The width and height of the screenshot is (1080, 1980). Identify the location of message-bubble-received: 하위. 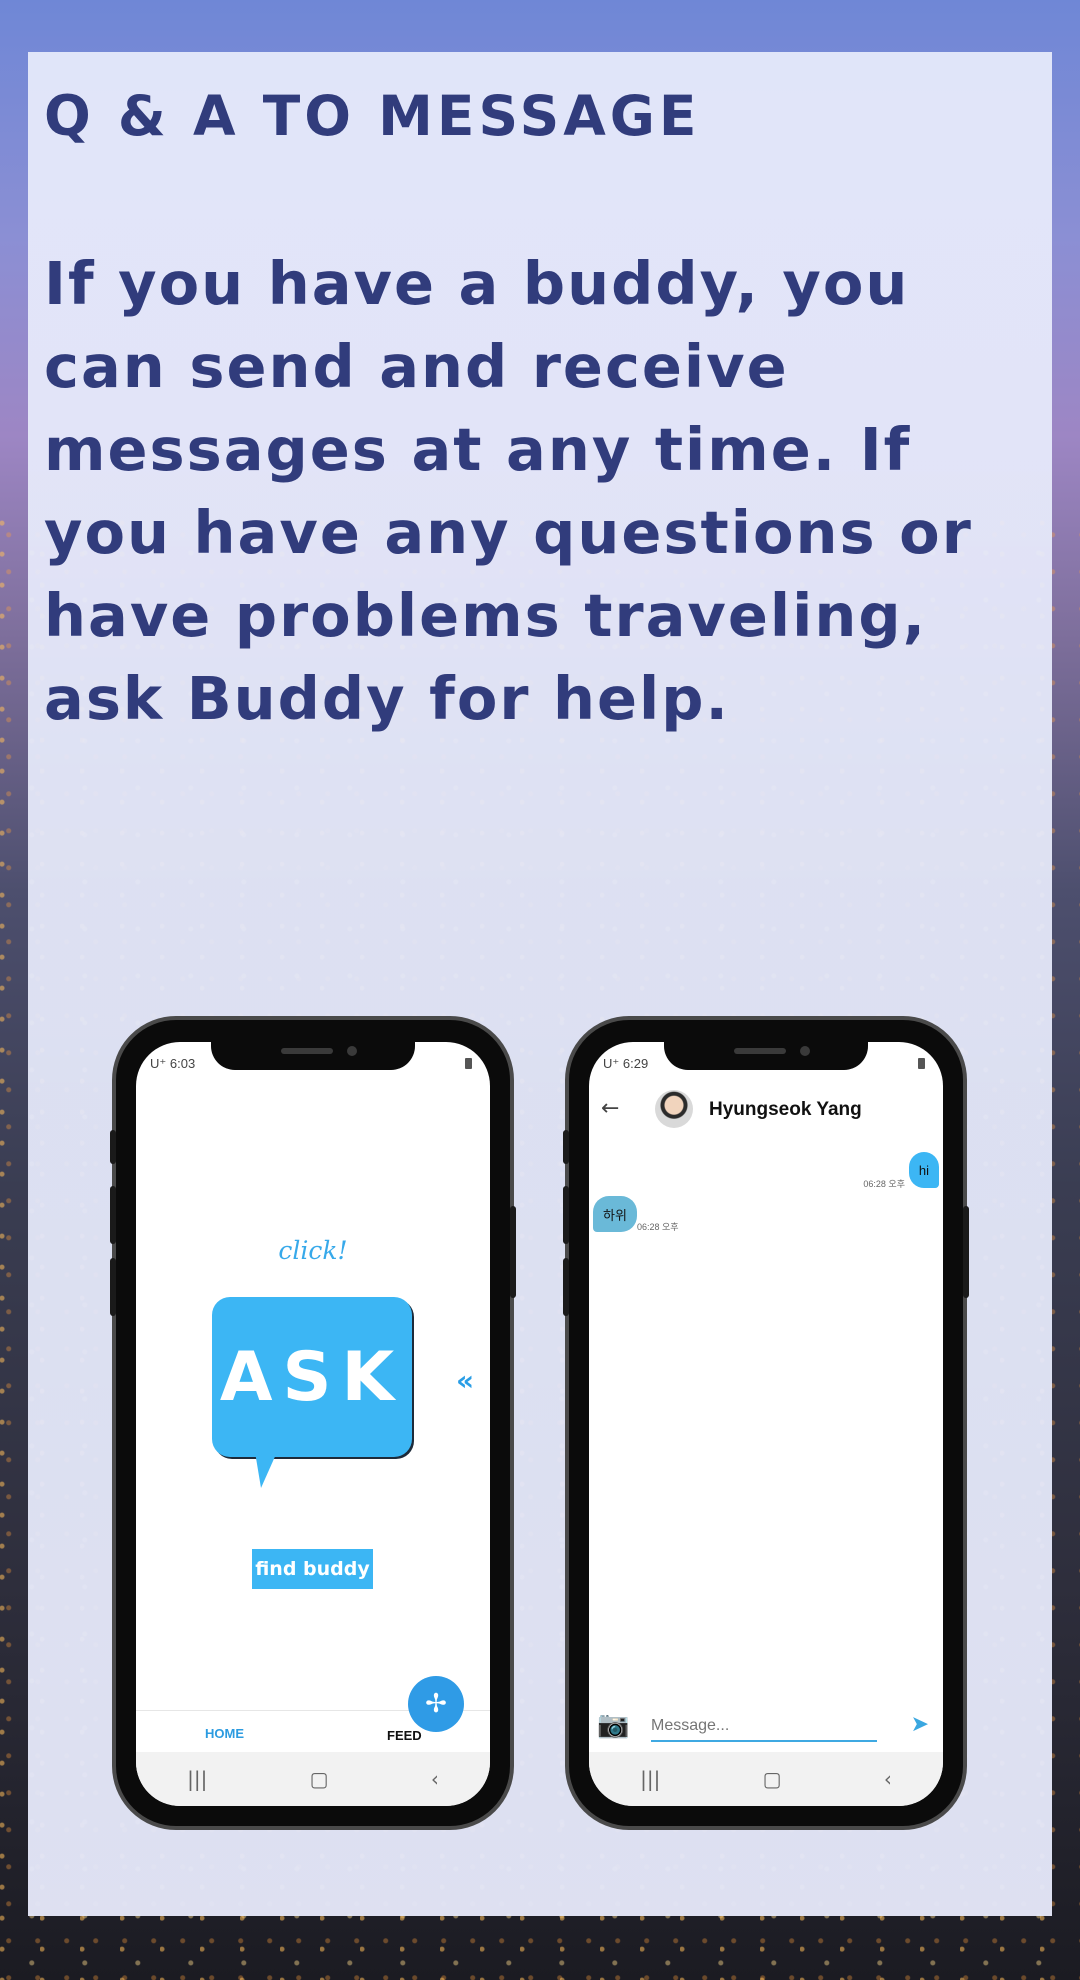
(615, 1214).